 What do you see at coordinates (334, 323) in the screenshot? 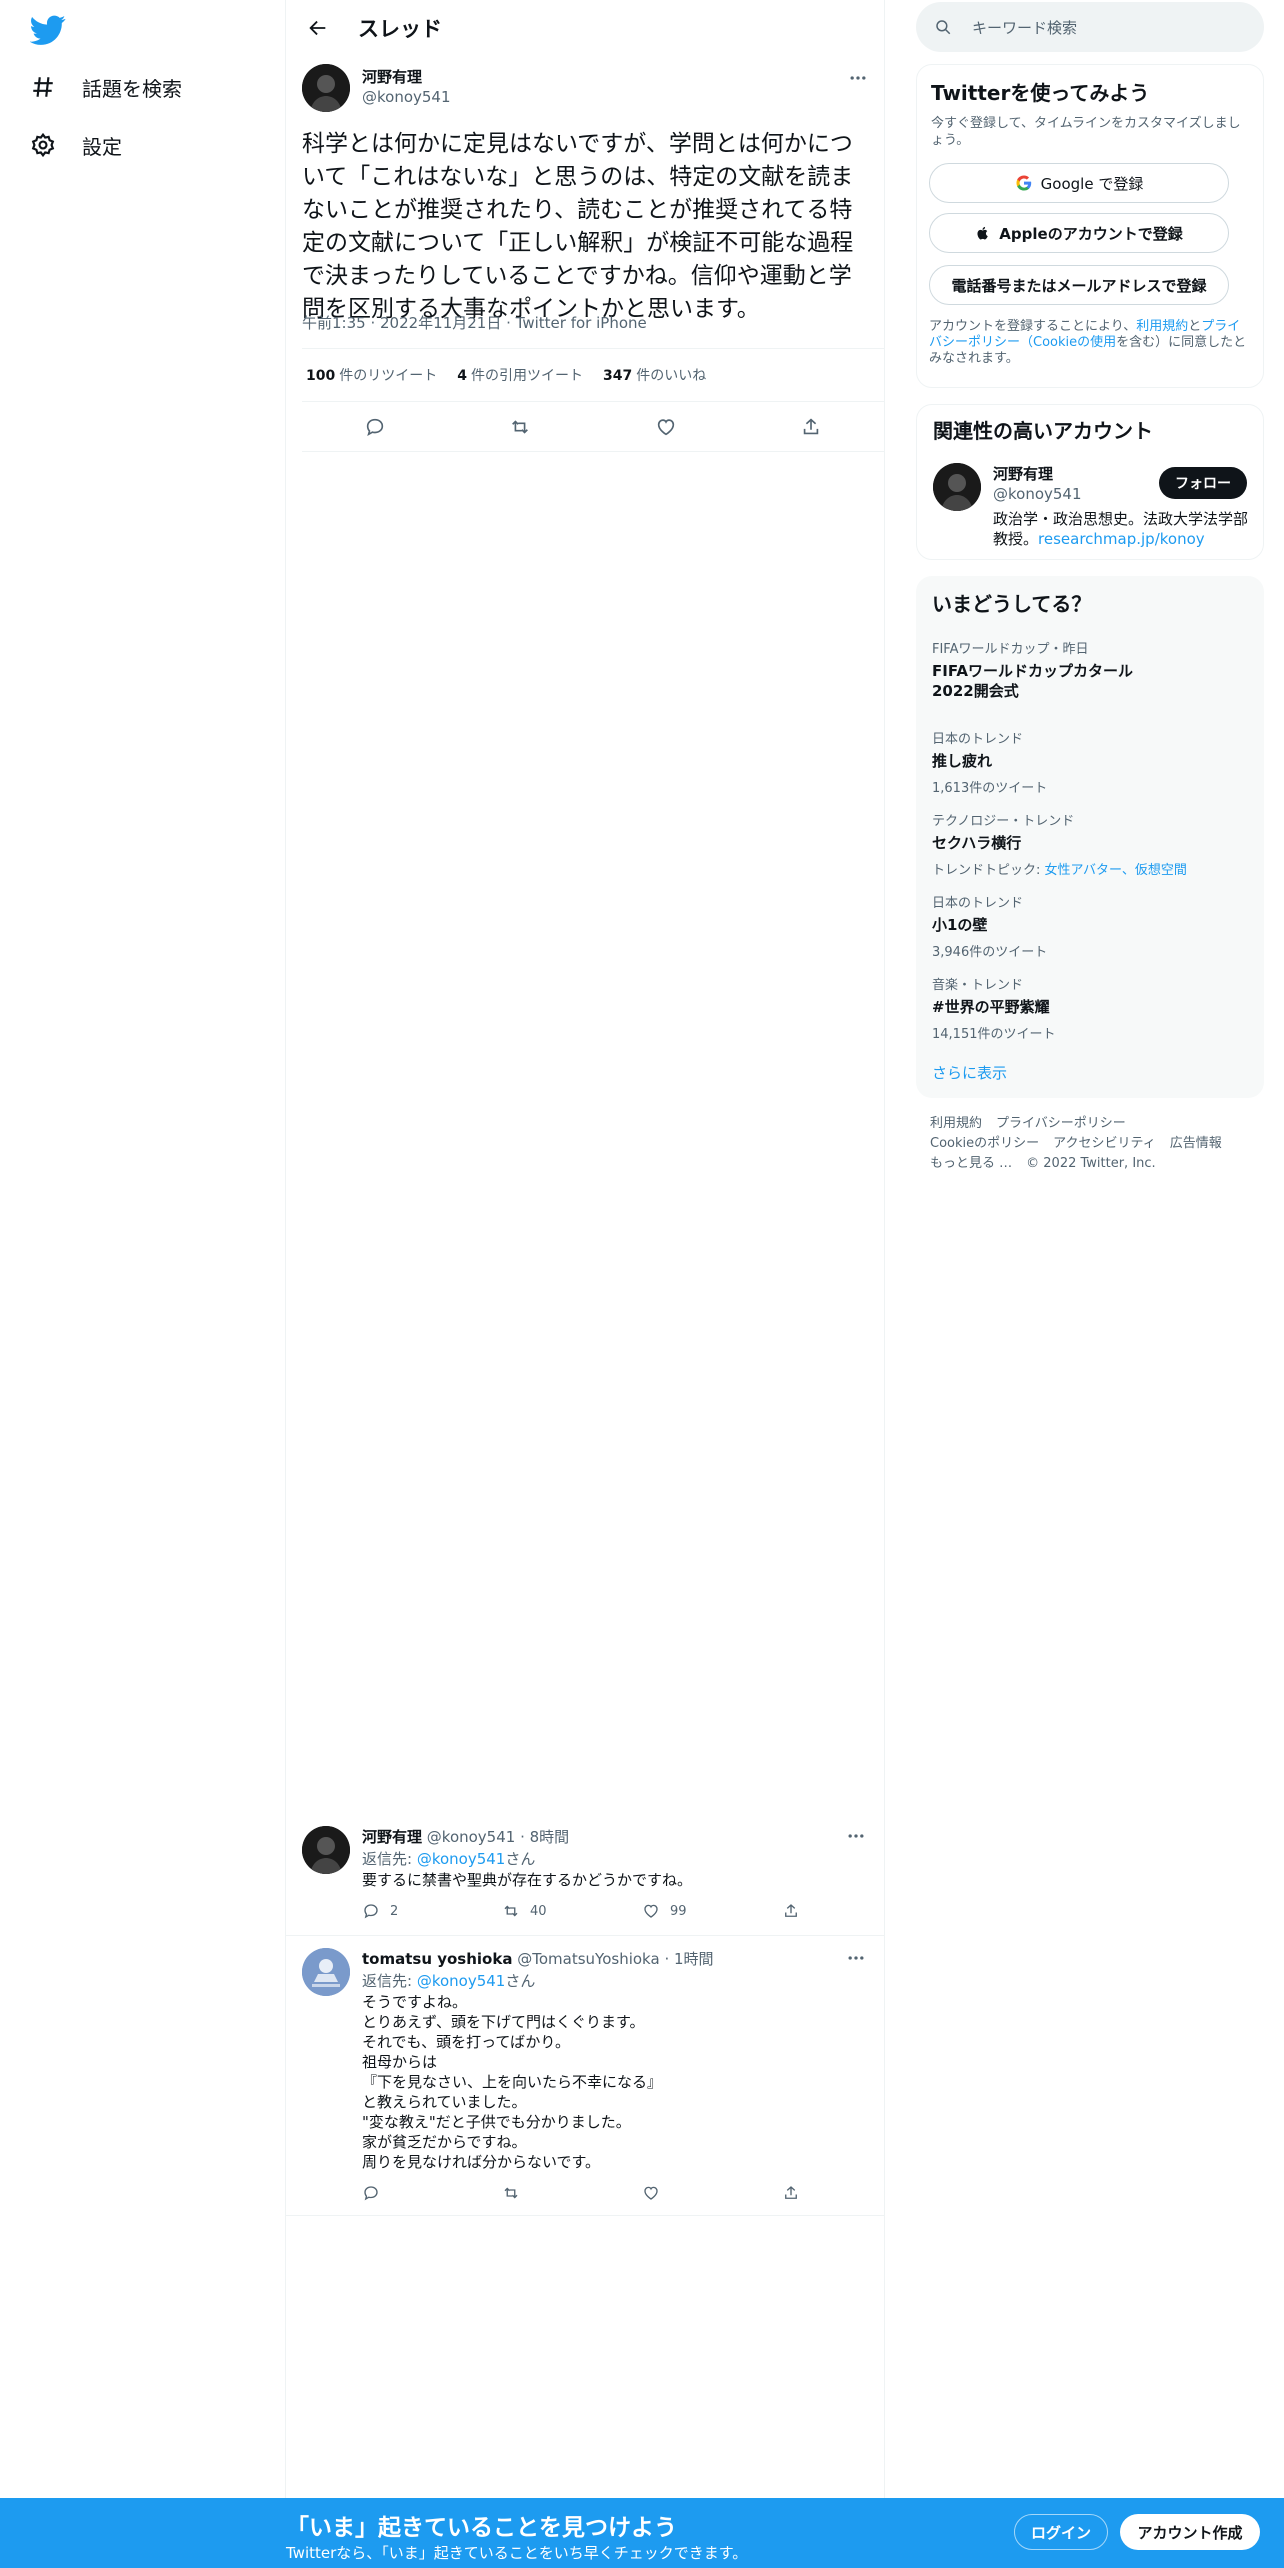
I see `tweet-time: 午前1:35` at bounding box center [334, 323].